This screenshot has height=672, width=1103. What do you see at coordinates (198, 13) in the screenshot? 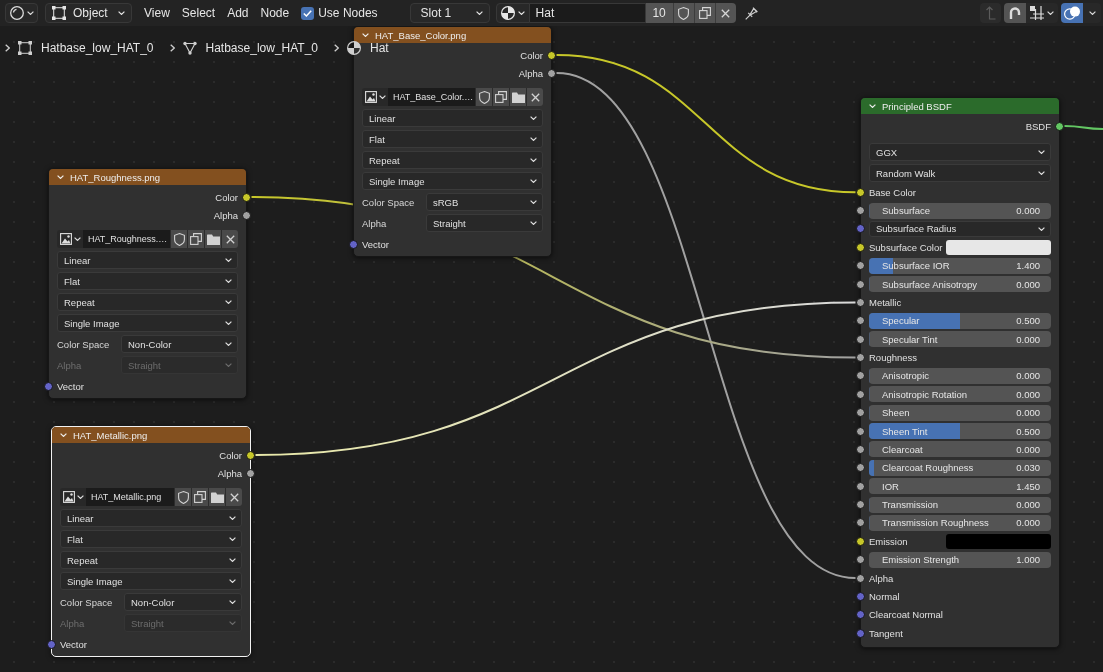
I see `menu-item: Select` at bounding box center [198, 13].